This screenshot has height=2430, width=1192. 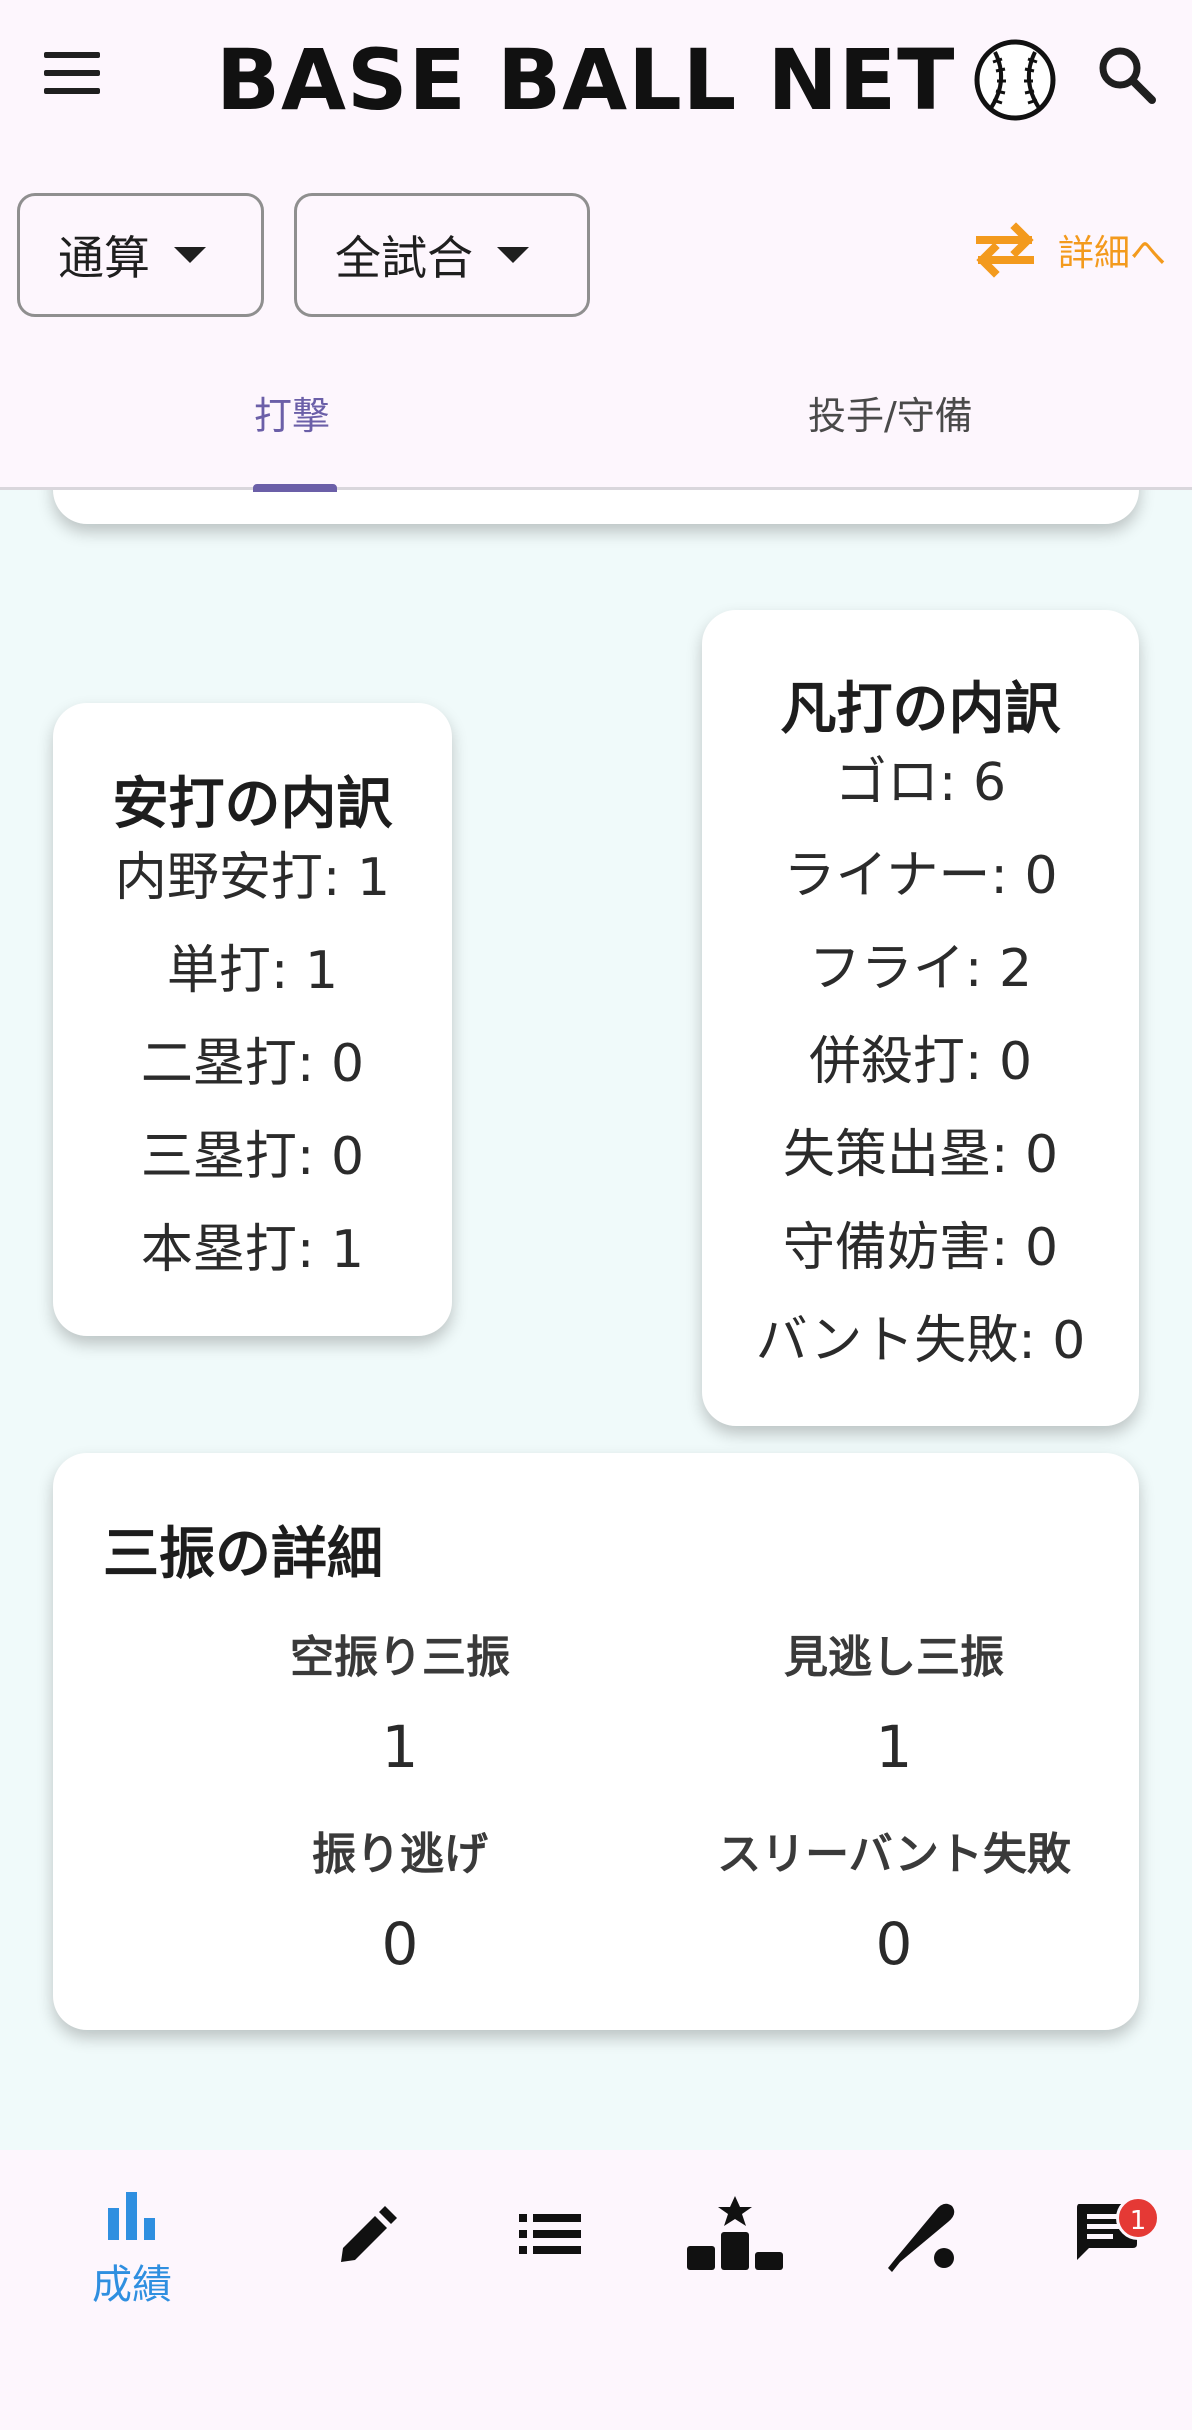 I want to click on bottom-navigation: 成績 1, so click(x=596, y=2290).